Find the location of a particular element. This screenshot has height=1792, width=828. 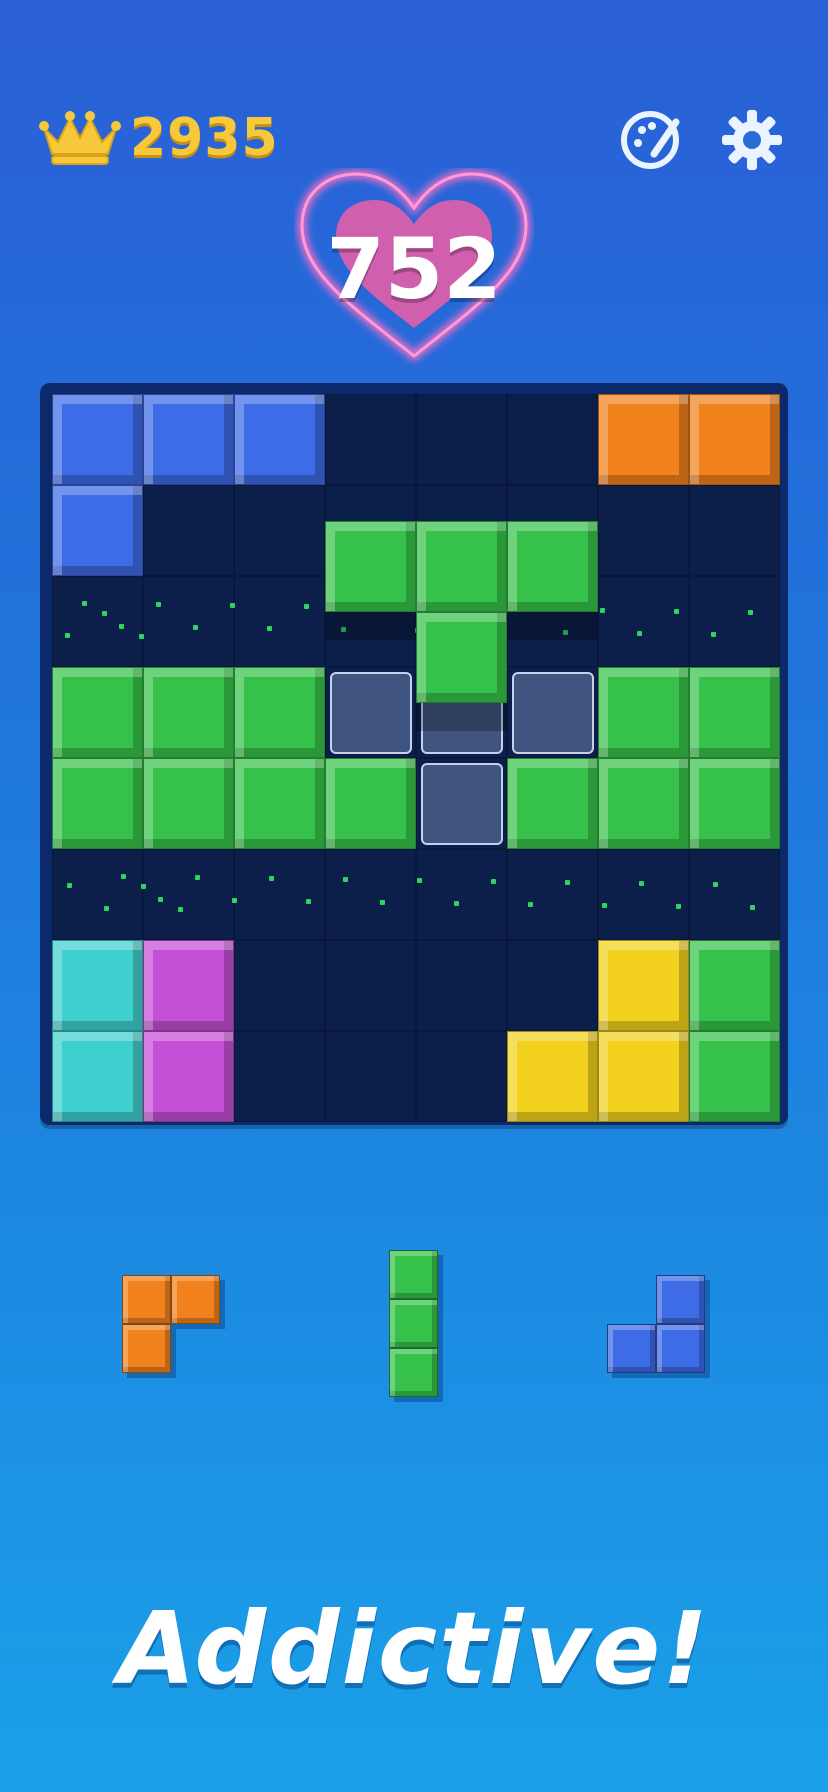

current-score: 752 is located at coordinates (414, 269).